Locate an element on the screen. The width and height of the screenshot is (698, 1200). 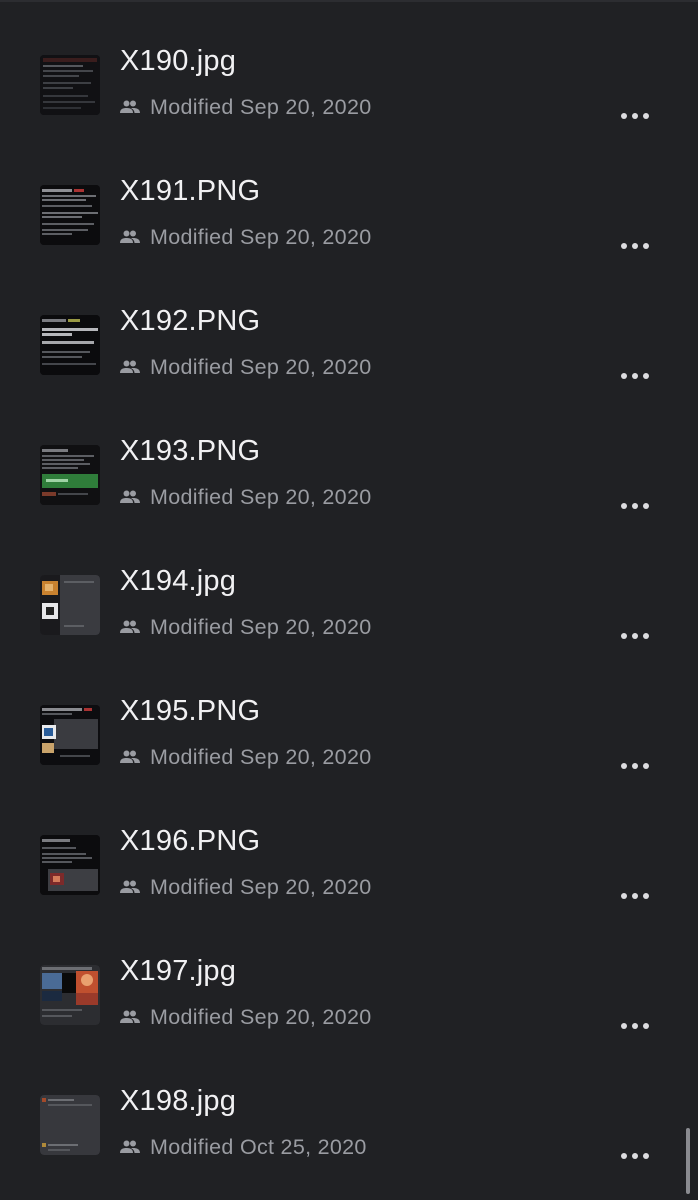
file-name: X194.jpg is located at coordinates (178, 581).